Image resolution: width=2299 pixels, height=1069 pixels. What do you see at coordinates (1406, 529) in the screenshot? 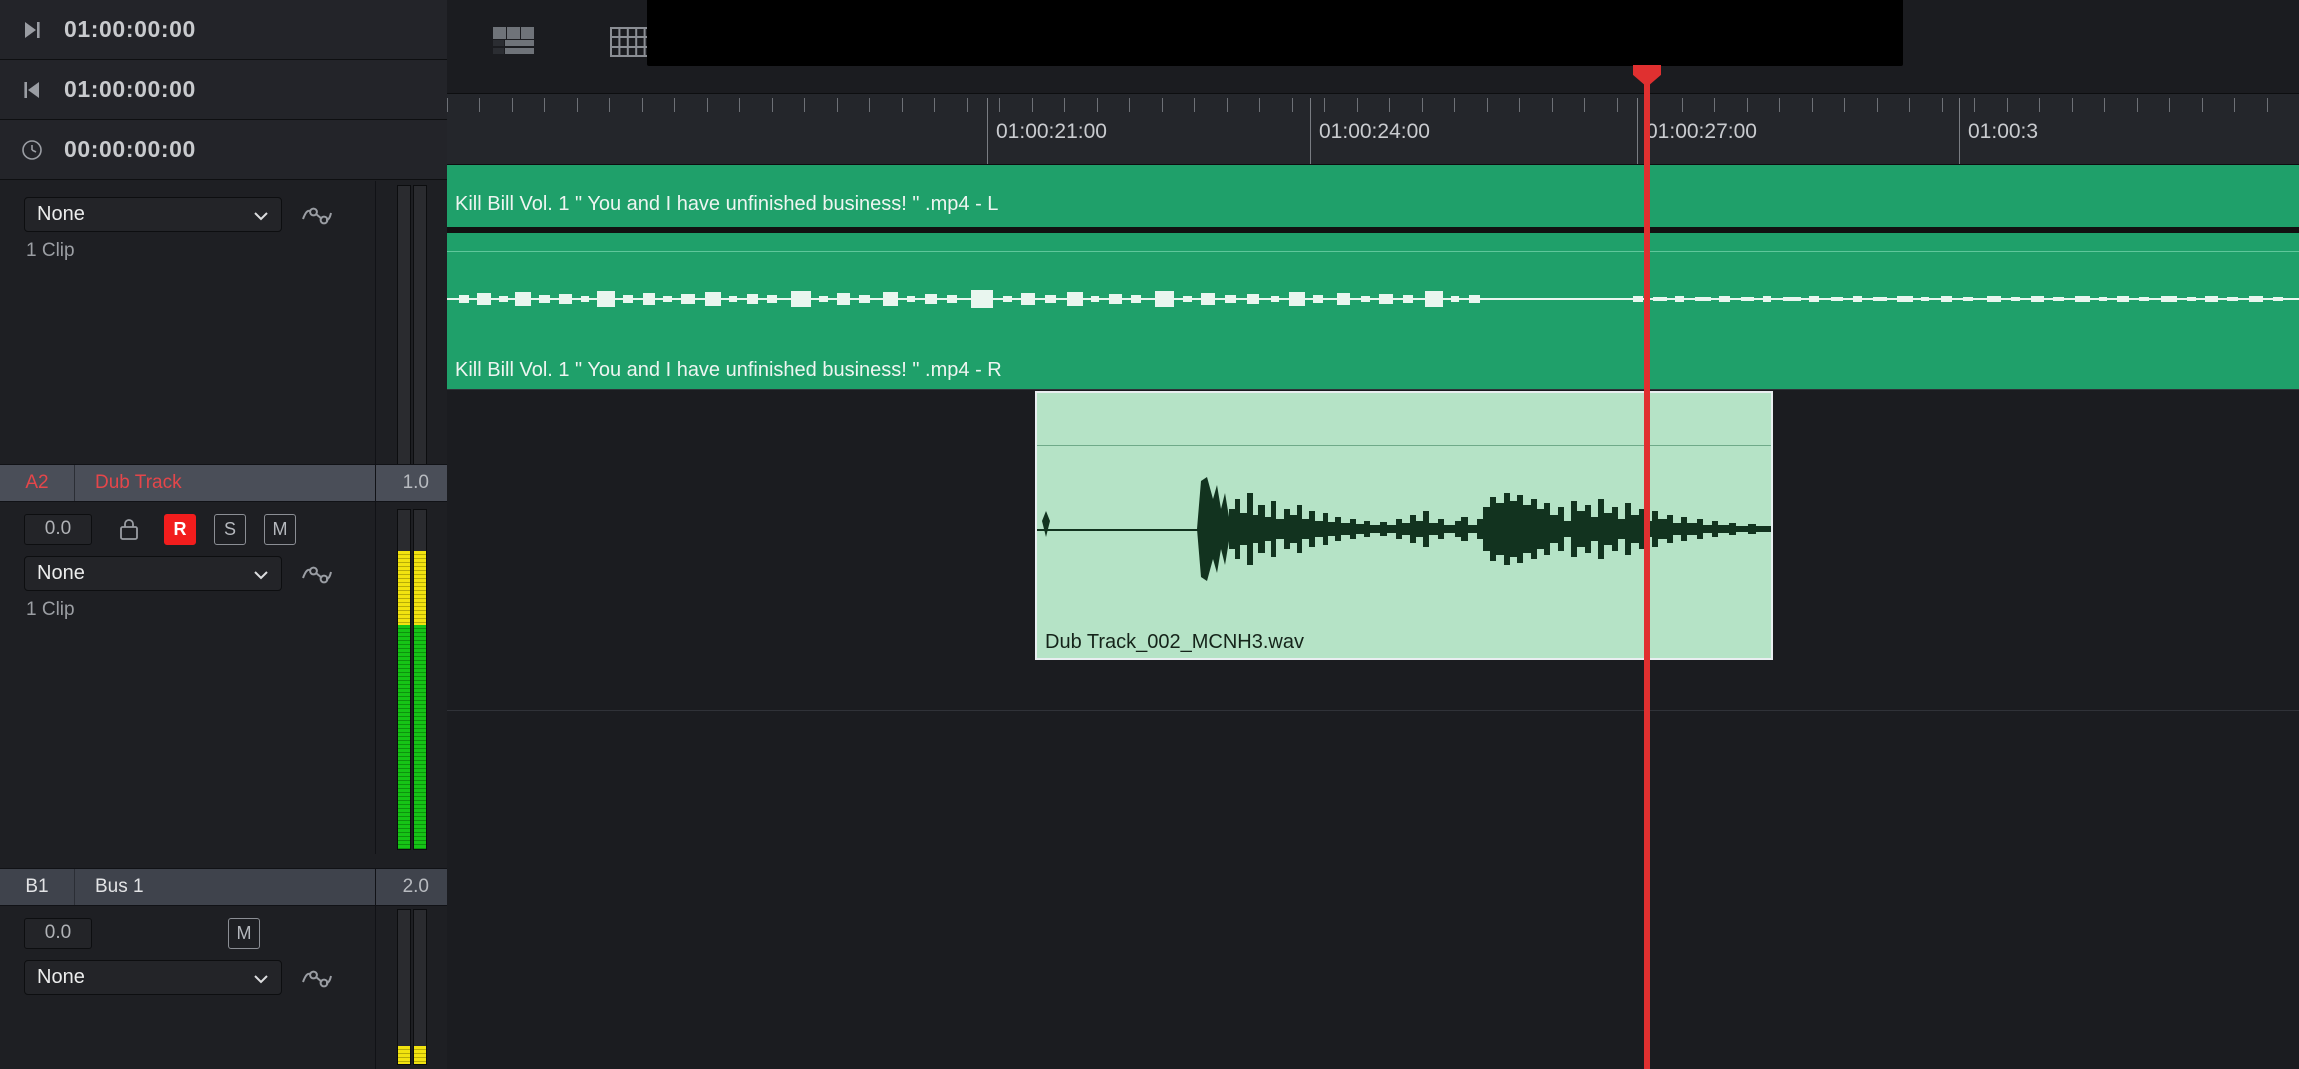
I see `dub-waveform` at bounding box center [1406, 529].